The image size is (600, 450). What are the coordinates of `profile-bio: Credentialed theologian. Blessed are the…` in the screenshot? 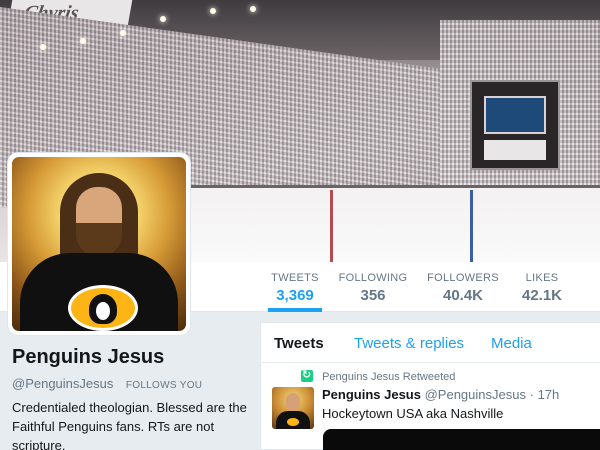 It's located at (129, 425).